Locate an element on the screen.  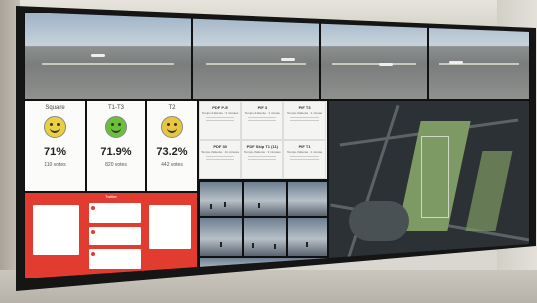
poll-percent: 71% is located at coordinates (55, 152).